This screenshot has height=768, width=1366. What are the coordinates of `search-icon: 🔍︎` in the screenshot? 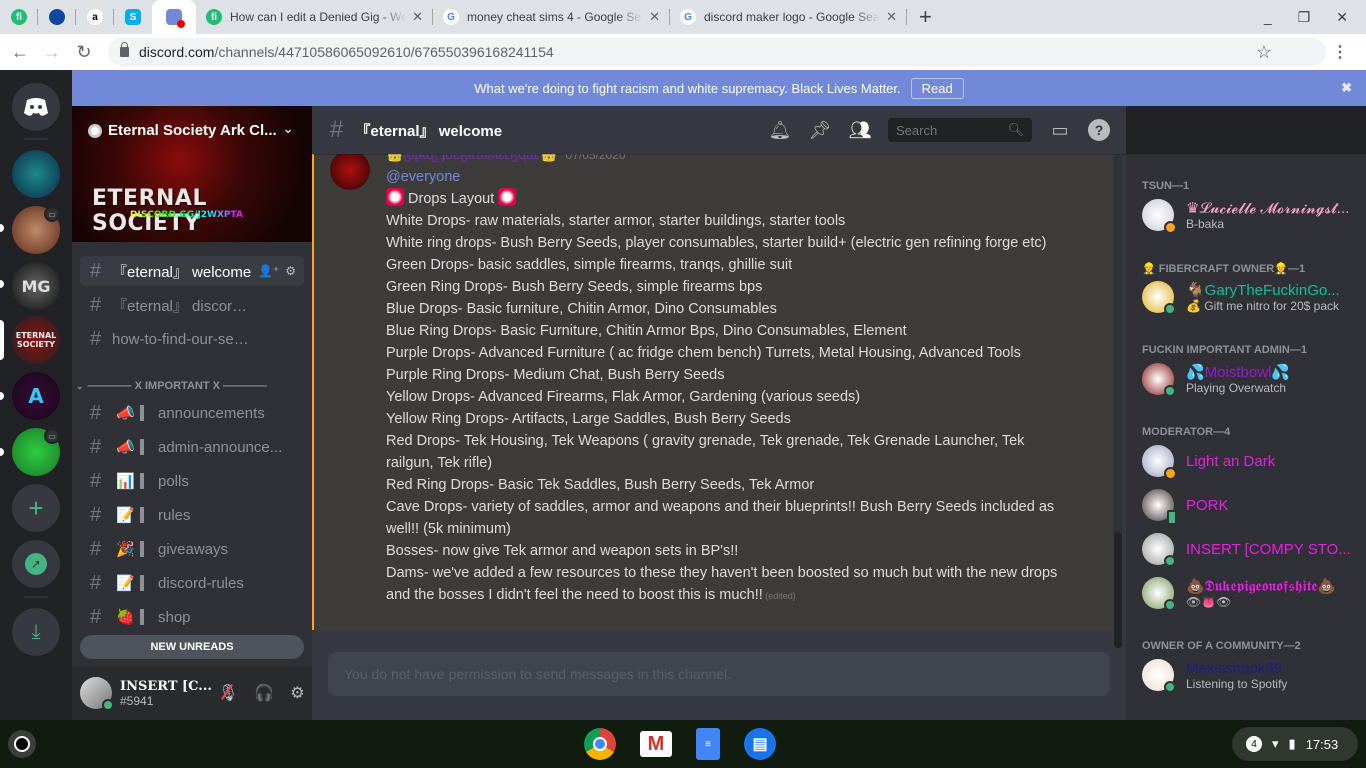 It's located at (1015, 129).